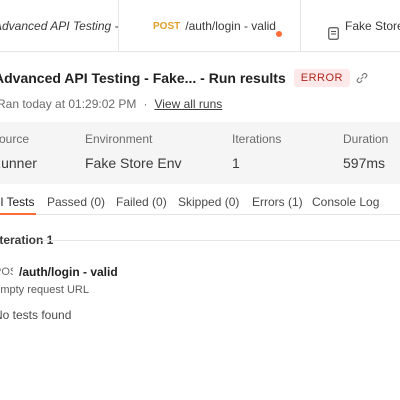  I want to click on summary-label: Environment, so click(119, 139).